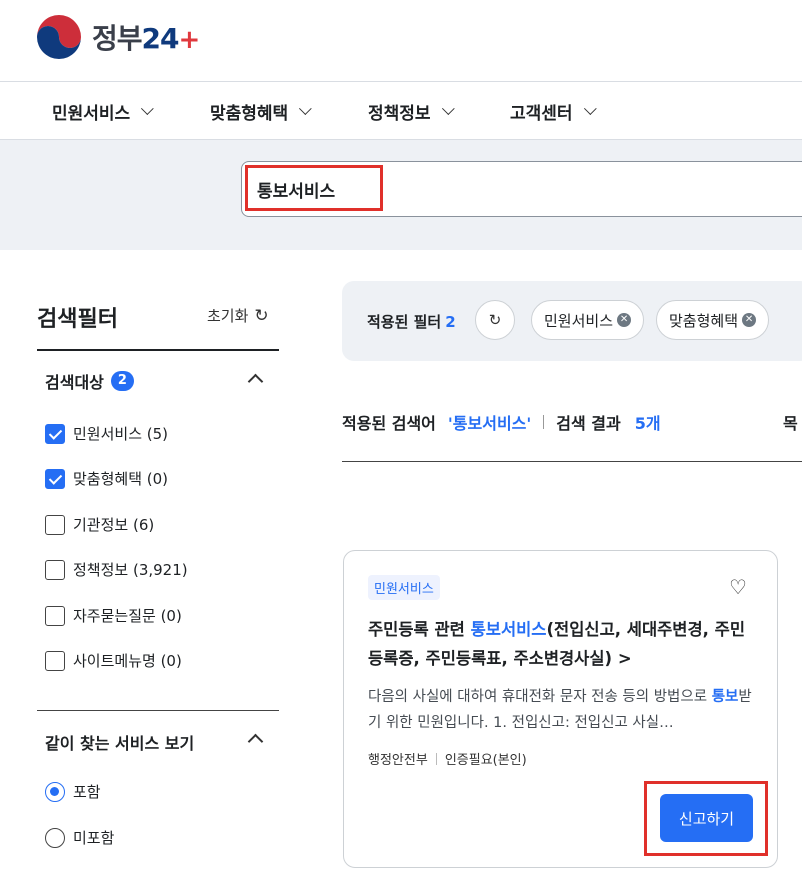 The height and width of the screenshot is (878, 802). Describe the element at coordinates (411, 322) in the screenshot. I see `applied-filter-label: 적용된 필터 2` at that location.